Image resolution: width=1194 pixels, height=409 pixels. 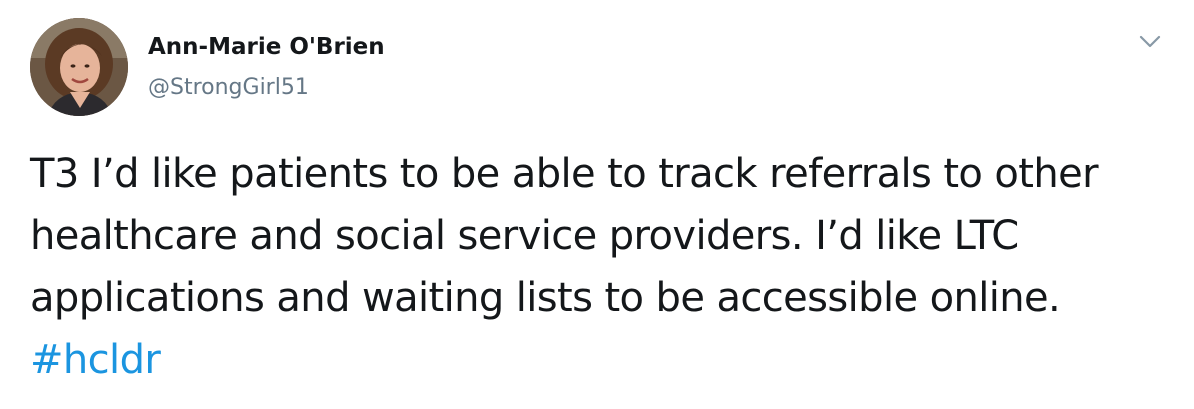 What do you see at coordinates (228, 88) in the screenshot?
I see `author-handle: @StrongGirl51` at bounding box center [228, 88].